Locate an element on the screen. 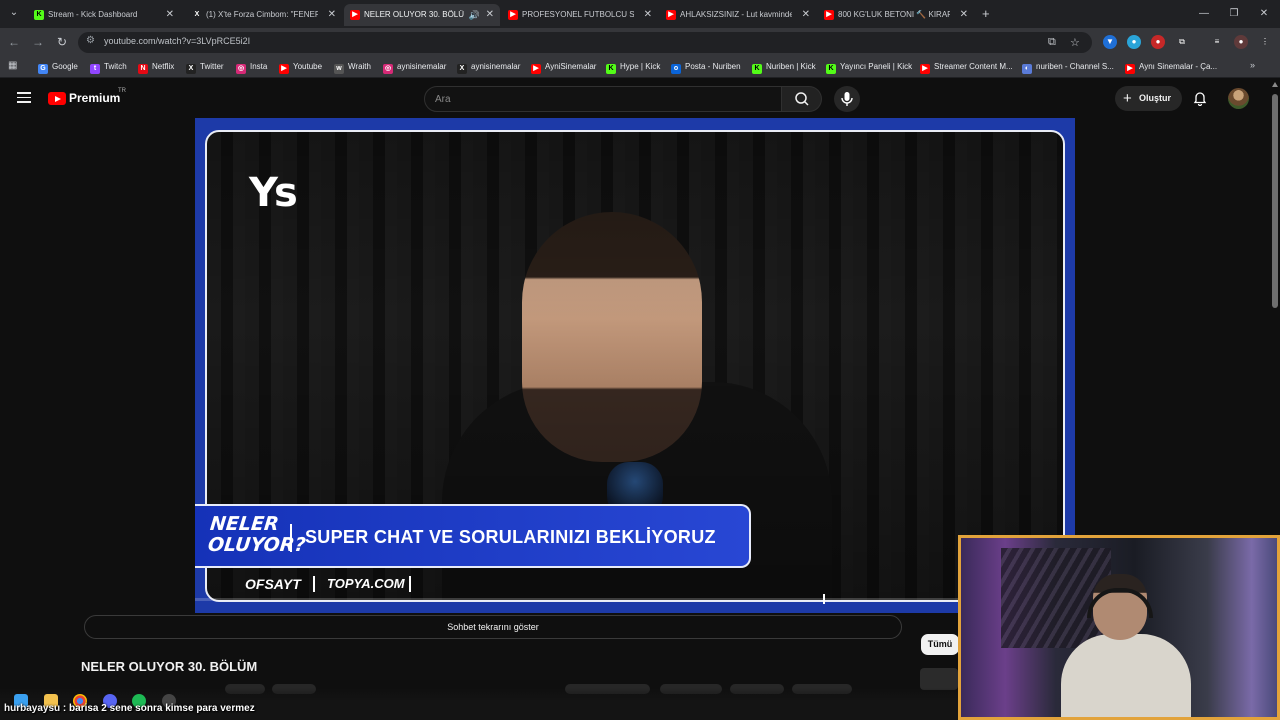 This screenshot has width=1280, height=720. apps-grid-icon: ▦ is located at coordinates (12, 65).